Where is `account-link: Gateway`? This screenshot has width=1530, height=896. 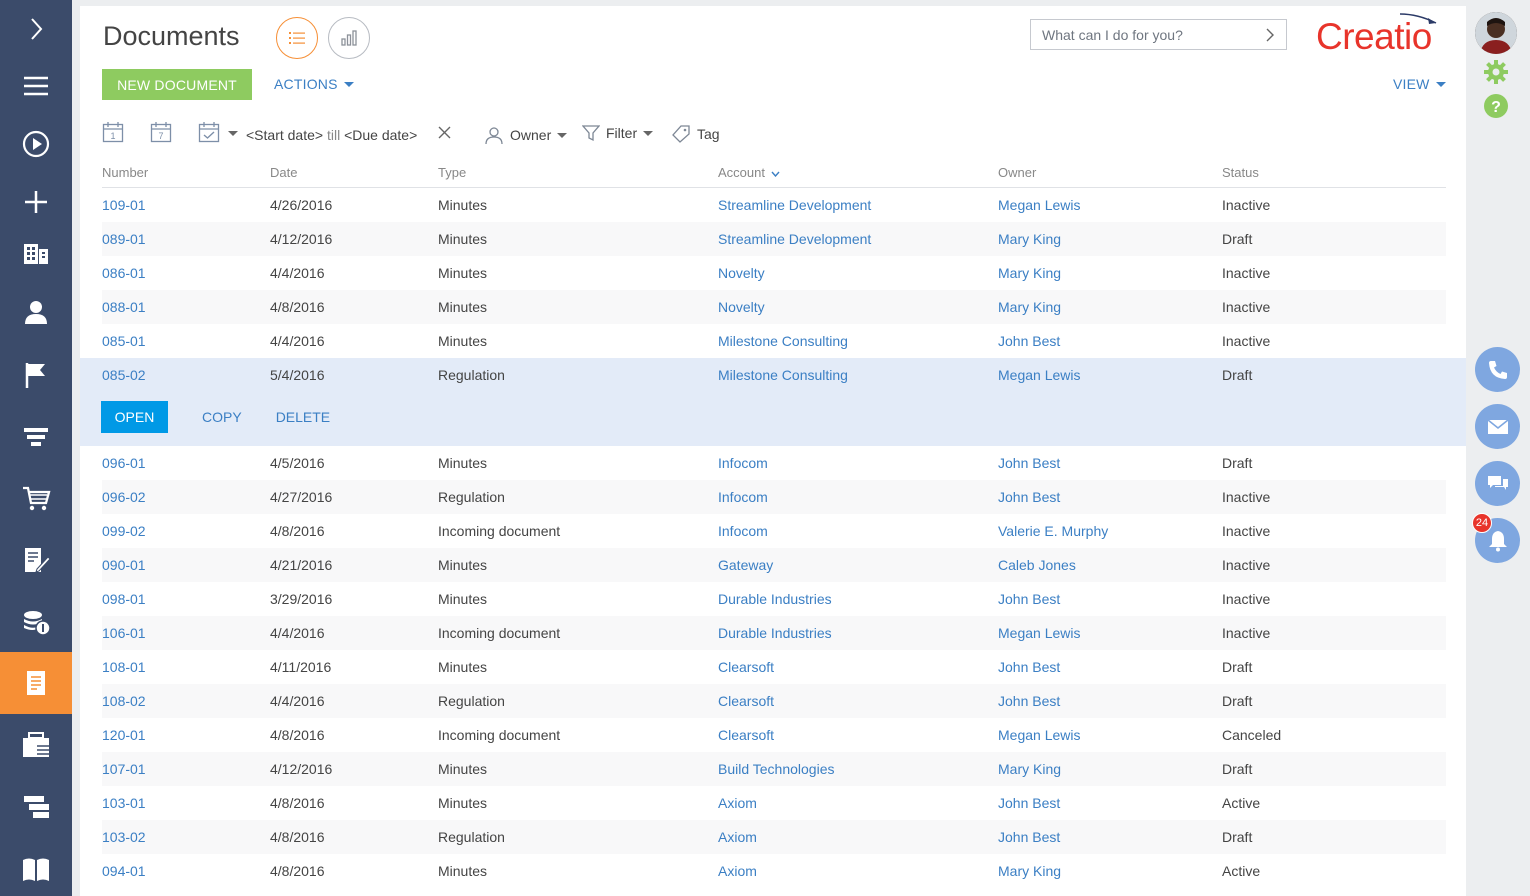 account-link: Gateway is located at coordinates (745, 565).